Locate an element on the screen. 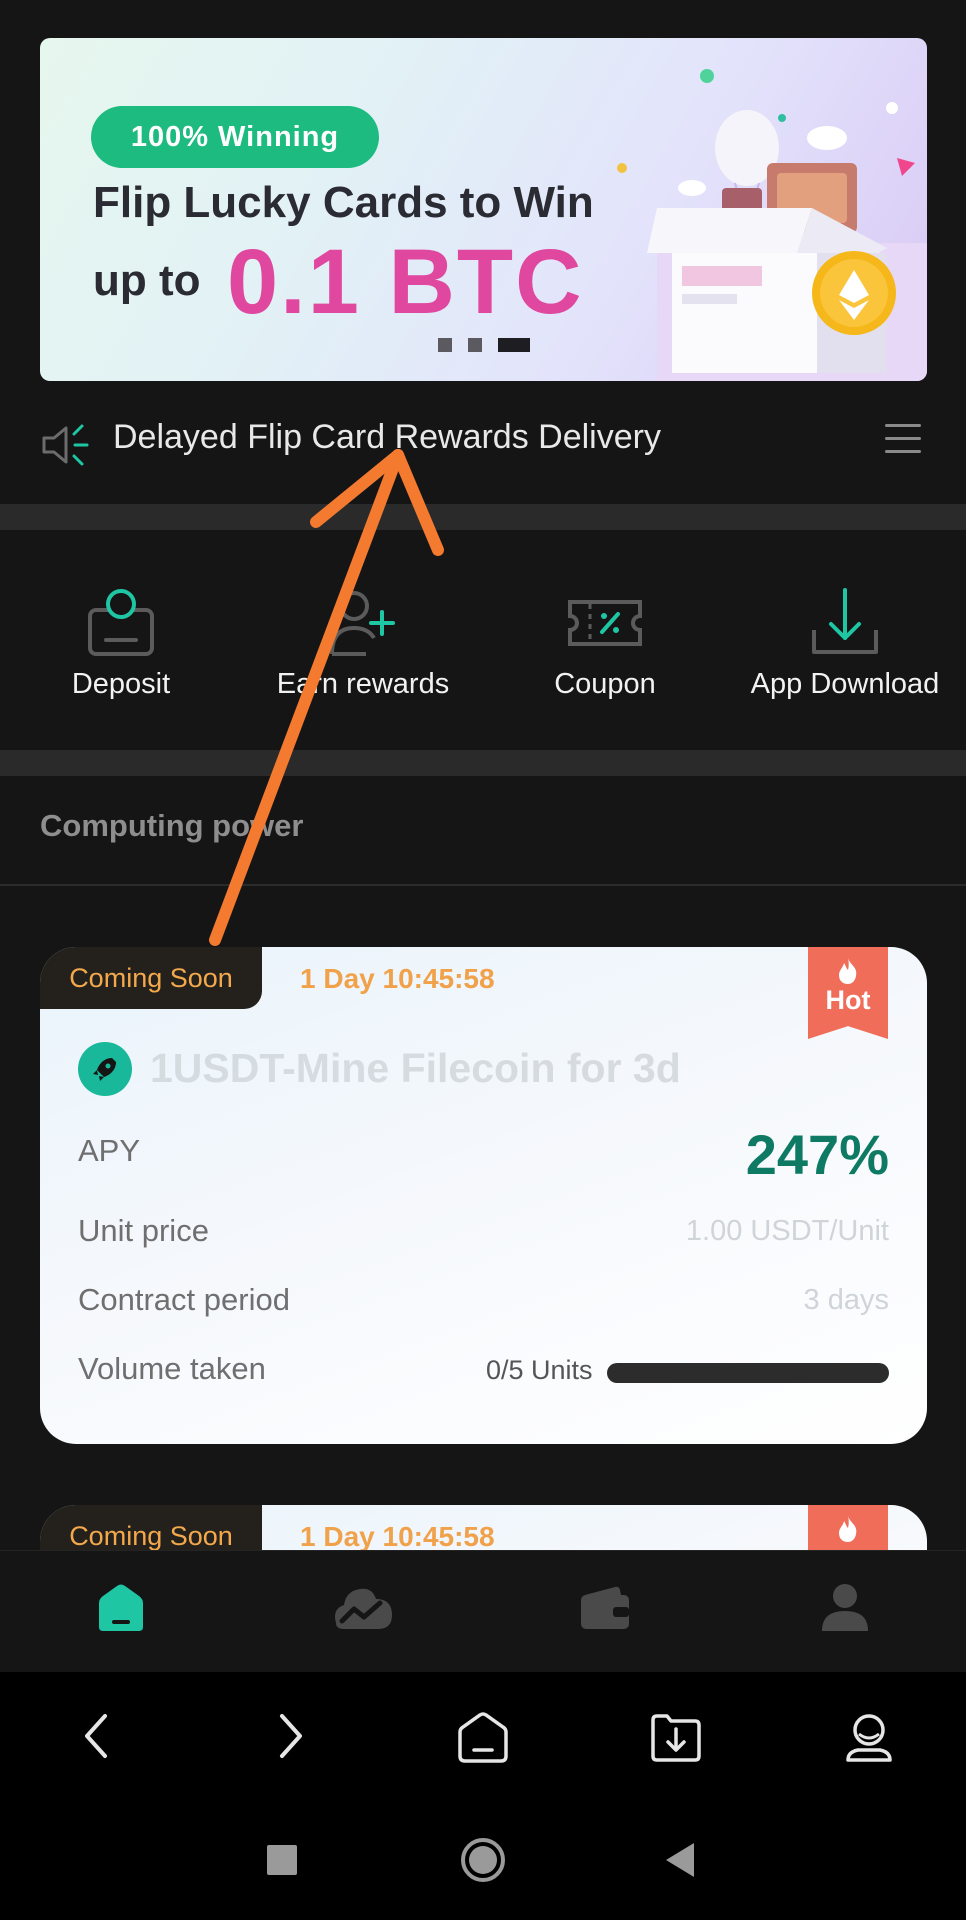  action-app-download: App Download is located at coordinates (845, 640).